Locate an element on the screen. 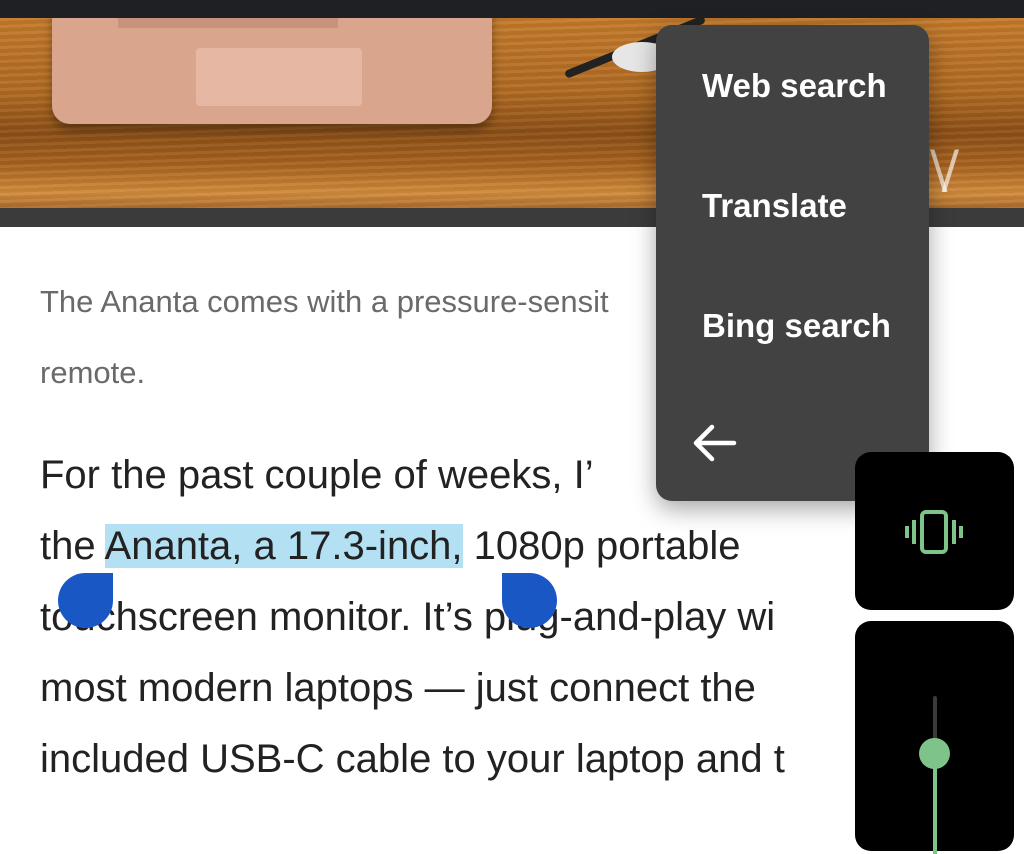  text-selection-context-menu: Web search Translate Bing search is located at coordinates (792, 263).